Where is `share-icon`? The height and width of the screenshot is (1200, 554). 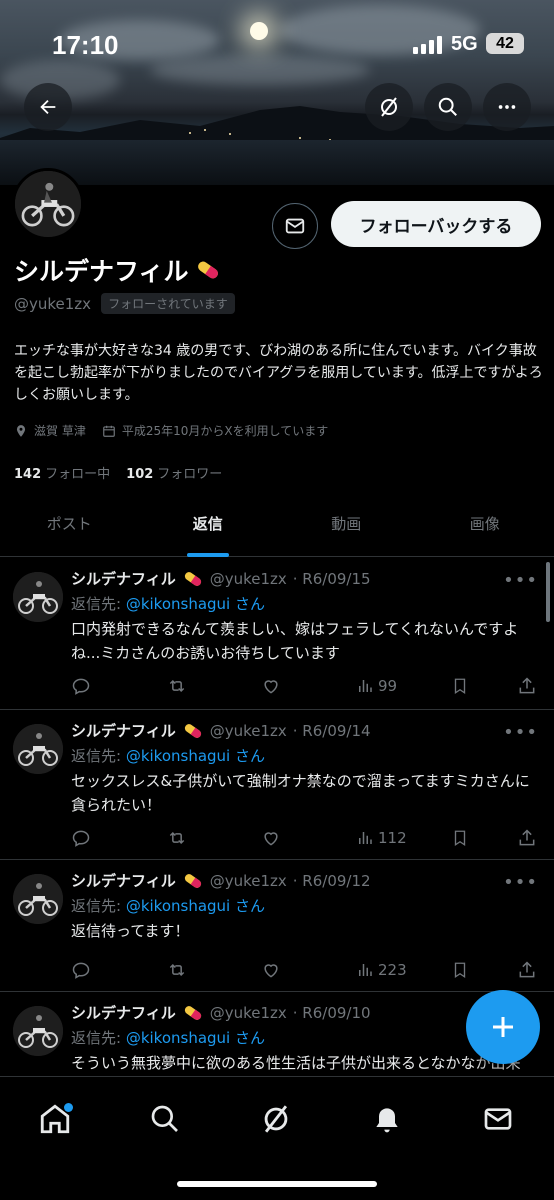
share-icon is located at coordinates (527, 685).